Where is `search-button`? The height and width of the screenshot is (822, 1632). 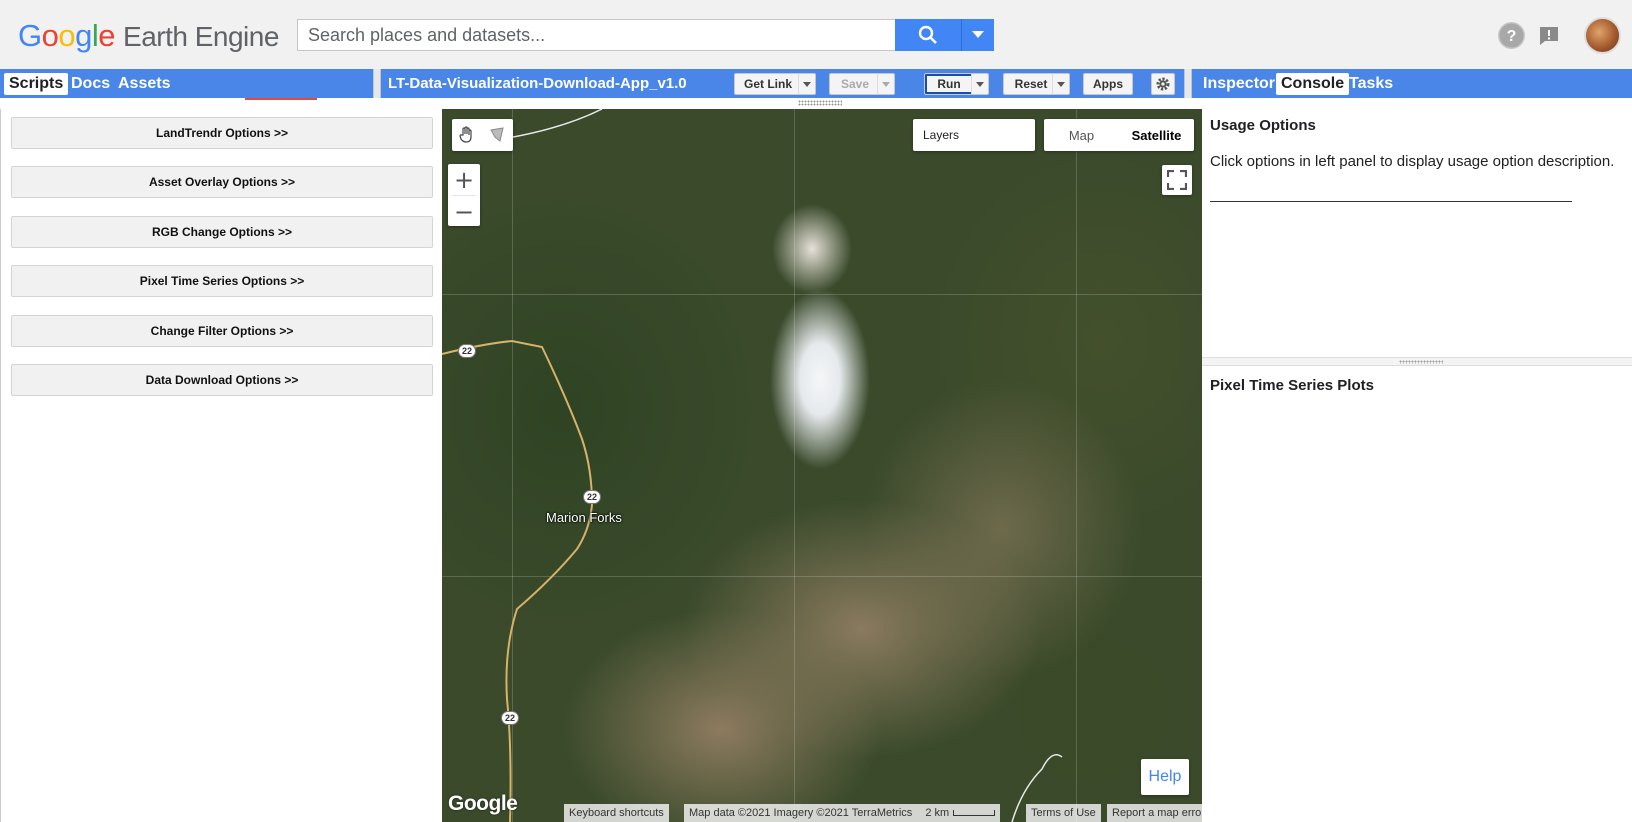
search-button is located at coordinates (928, 35).